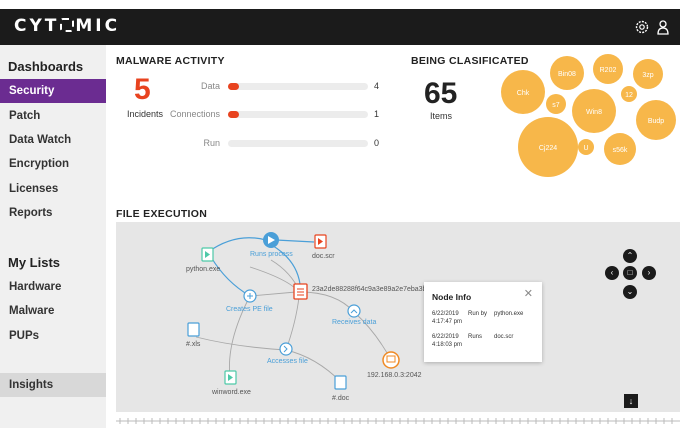  What do you see at coordinates (612, 273) in the screenshot?
I see `pan-left-button: ‹` at bounding box center [612, 273].